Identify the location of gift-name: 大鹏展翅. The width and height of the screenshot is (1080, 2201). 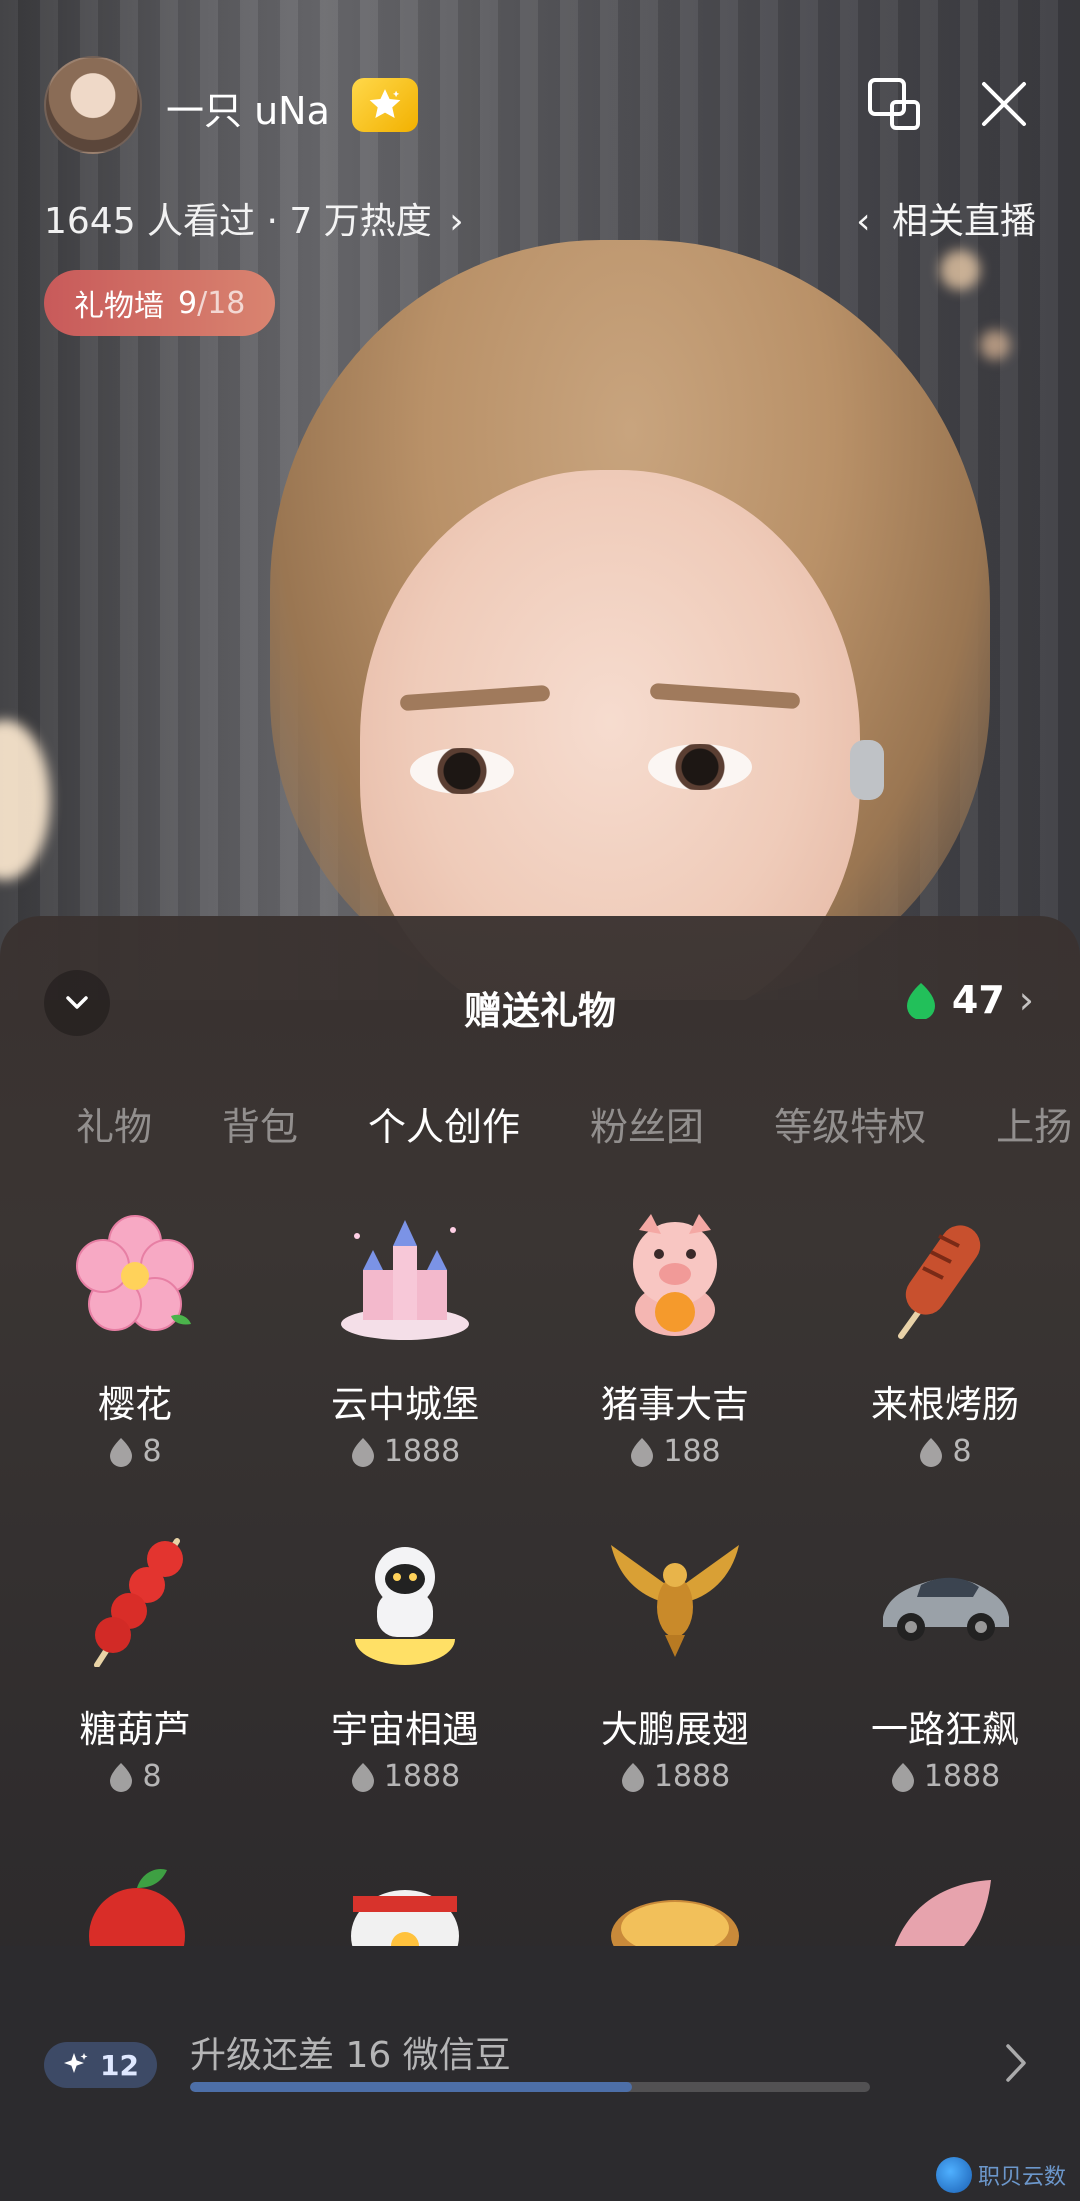
(675, 1729).